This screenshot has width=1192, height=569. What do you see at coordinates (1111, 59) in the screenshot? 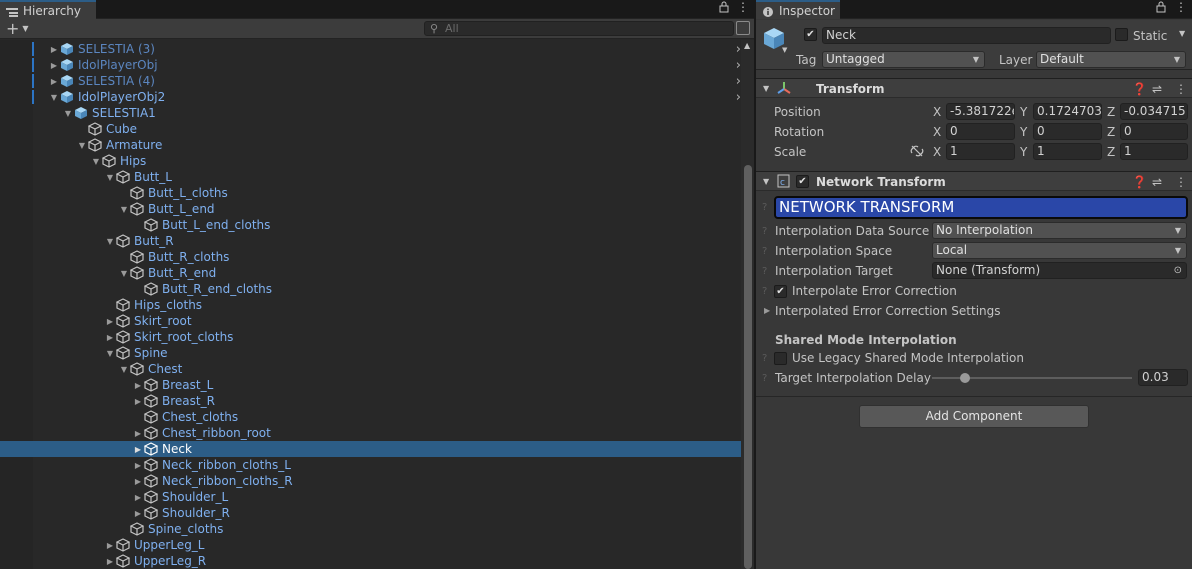
I see `layer-dropdown: Default ▼` at bounding box center [1111, 59].